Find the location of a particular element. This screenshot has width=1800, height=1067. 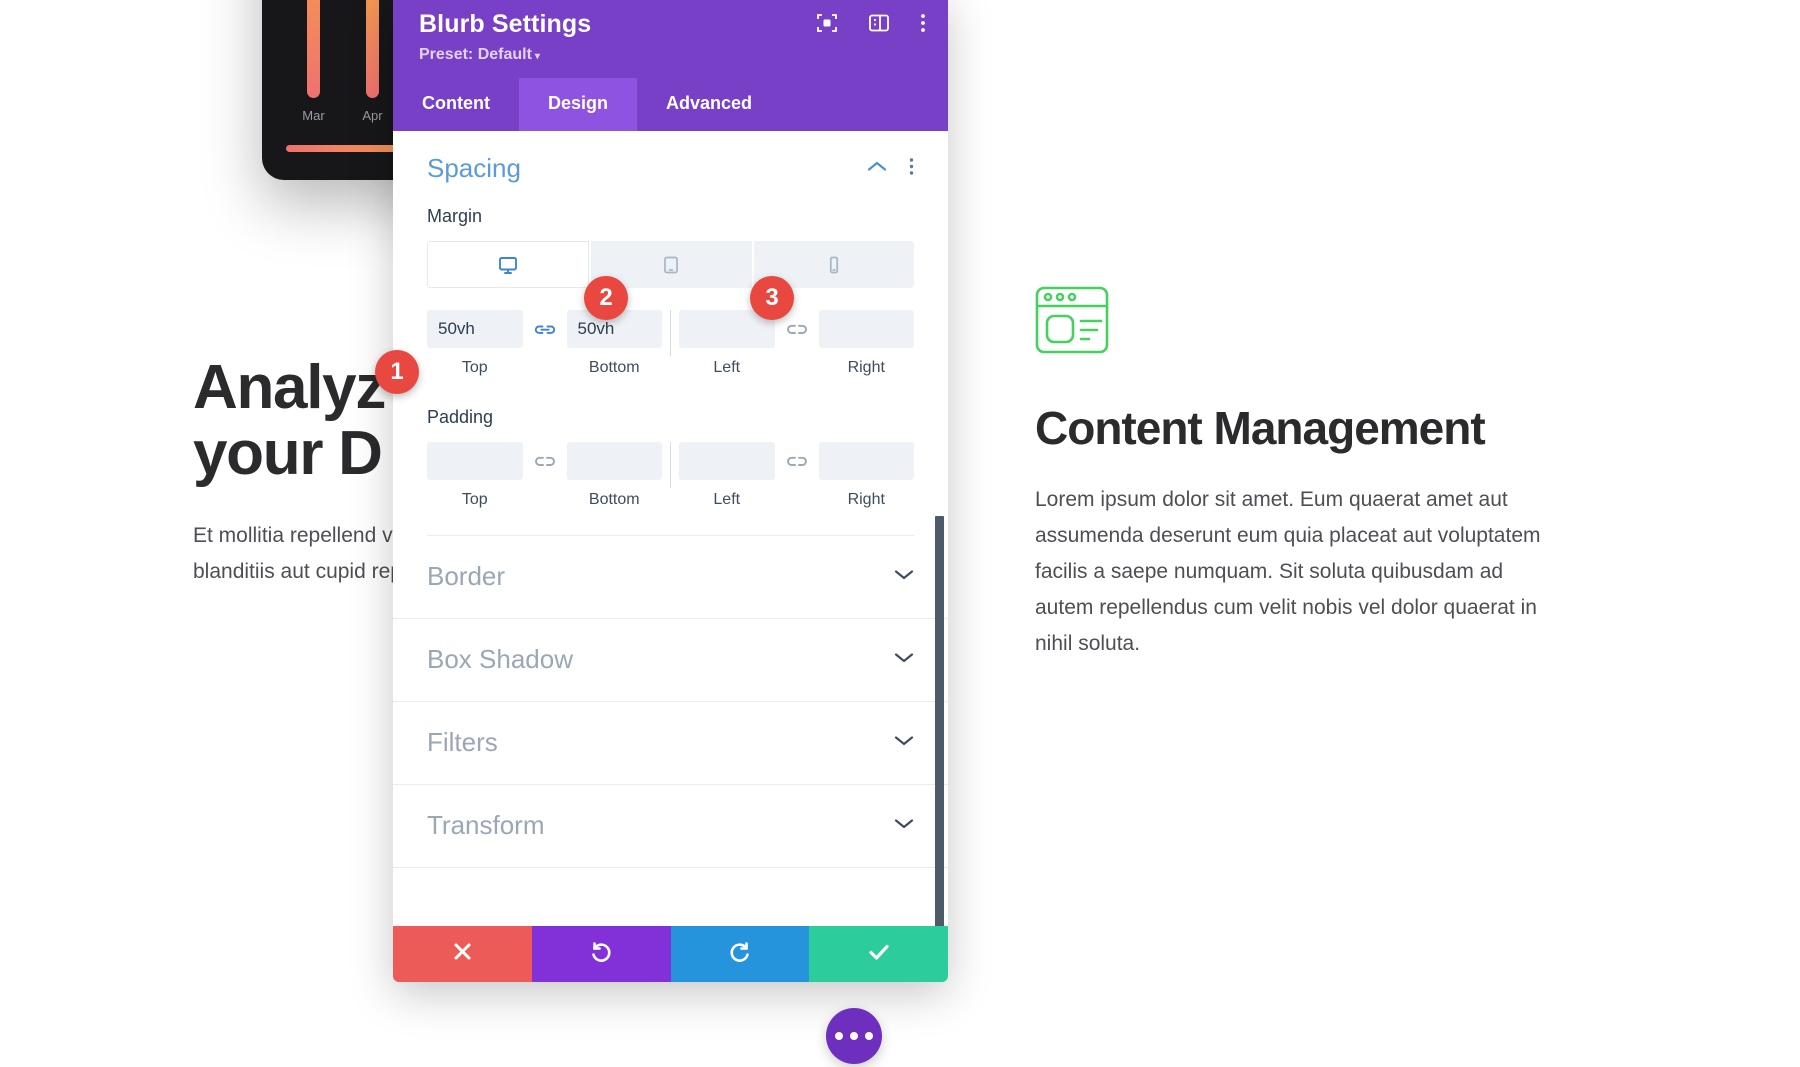

margin-top-caption: Top is located at coordinates (474, 367).